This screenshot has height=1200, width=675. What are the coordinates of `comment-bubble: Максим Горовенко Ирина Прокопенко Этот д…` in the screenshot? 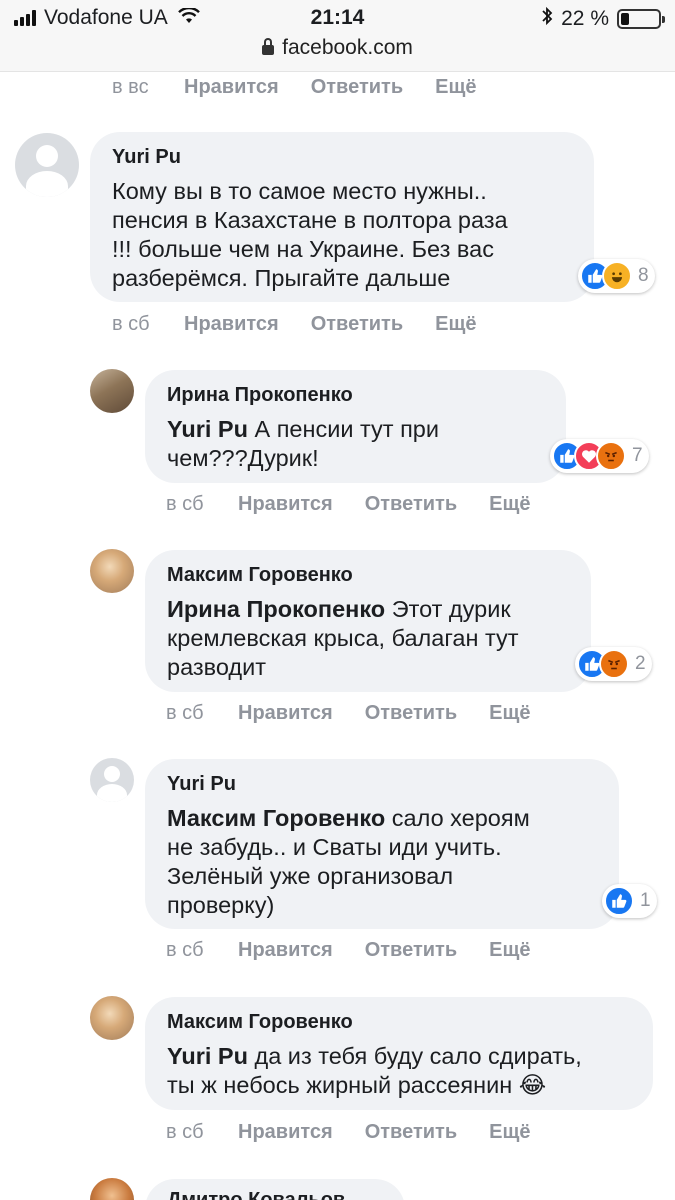 It's located at (368, 621).